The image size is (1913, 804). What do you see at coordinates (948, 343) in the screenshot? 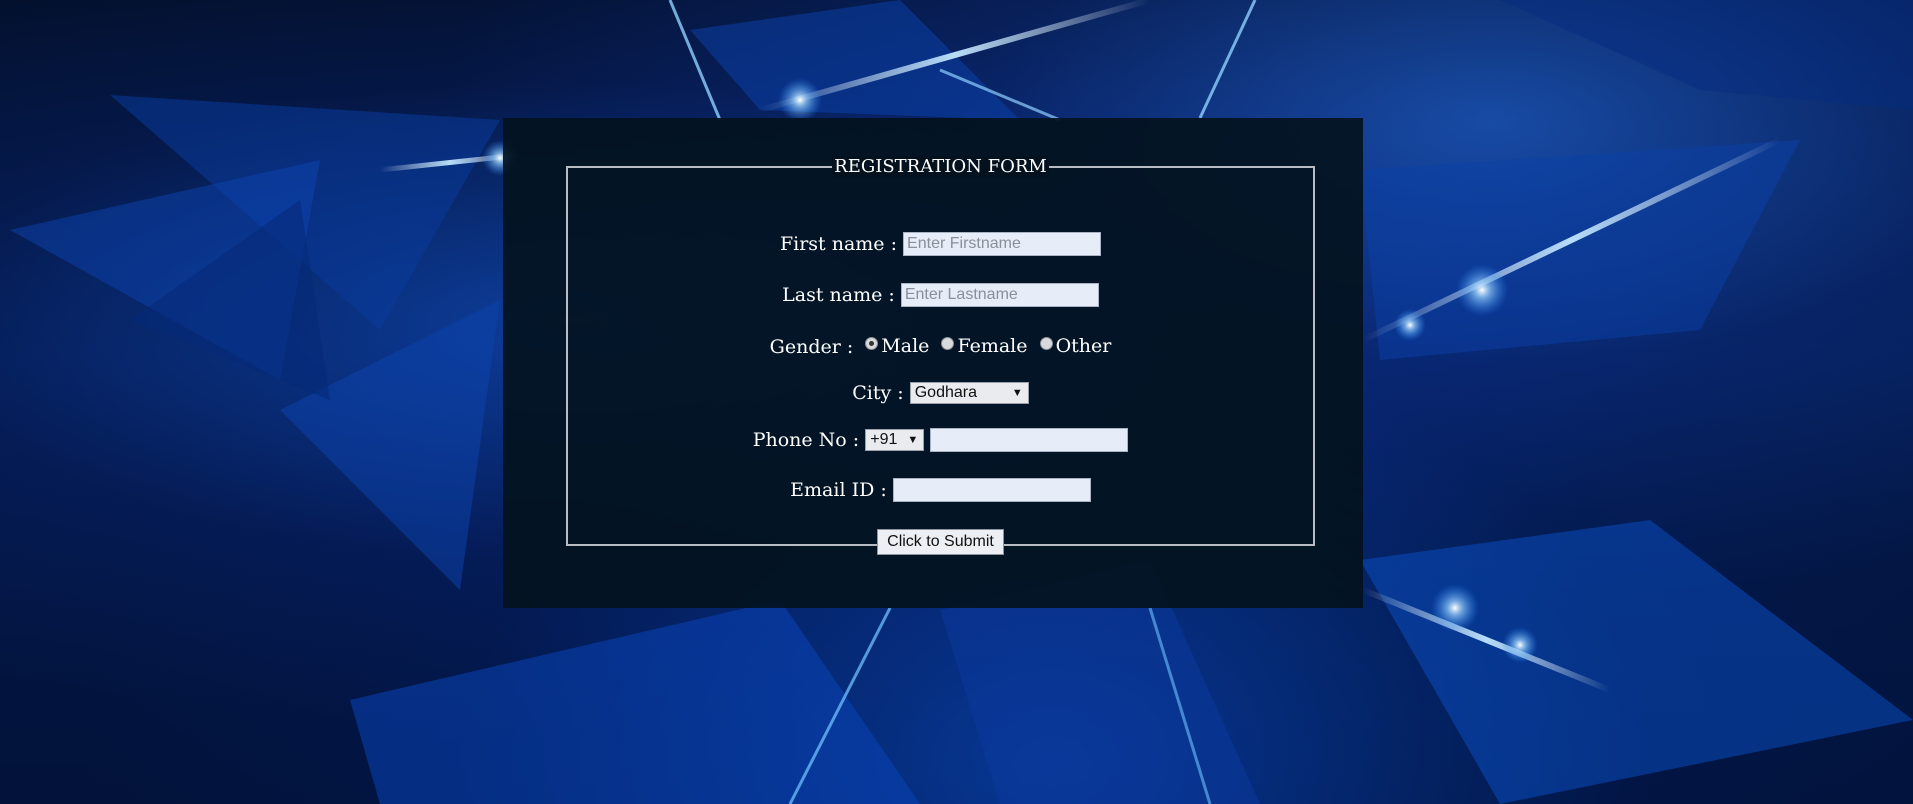
I see `gender-female-radio` at bounding box center [948, 343].